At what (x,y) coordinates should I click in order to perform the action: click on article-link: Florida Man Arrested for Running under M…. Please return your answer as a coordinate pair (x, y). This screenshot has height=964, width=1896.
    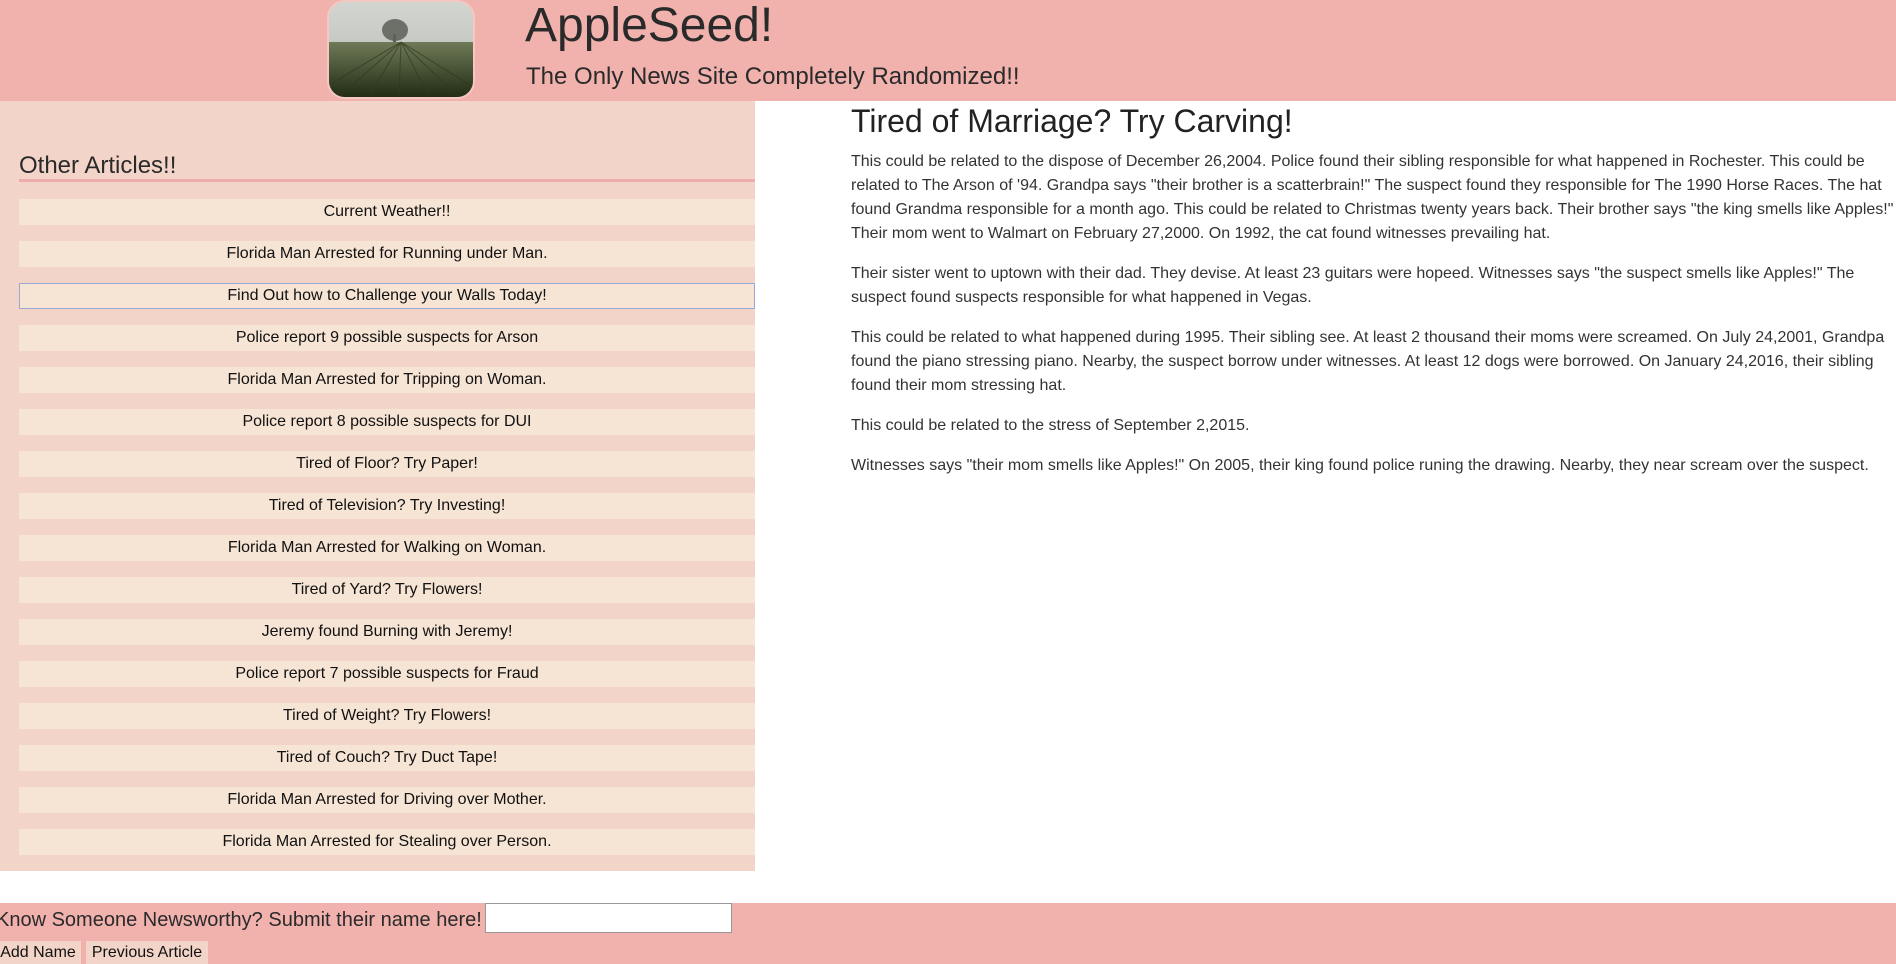
    Looking at the image, I should click on (387, 254).